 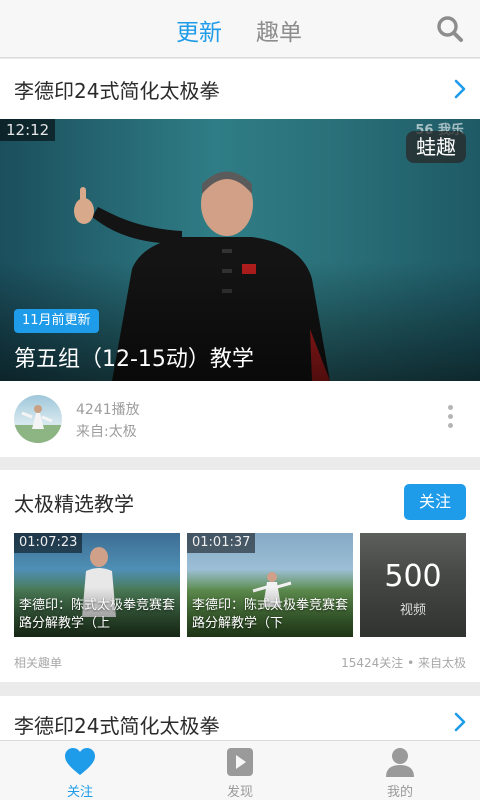 What do you see at coordinates (221, 543) in the screenshot?
I see `thumb-duration: 01:01:37` at bounding box center [221, 543].